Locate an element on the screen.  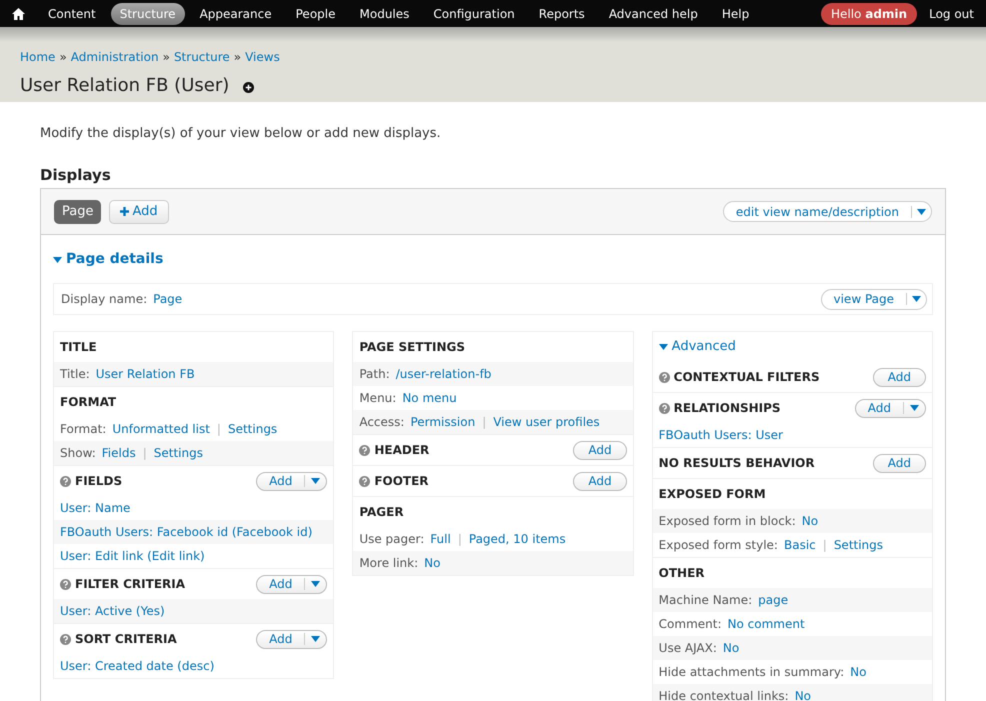
setting-link: User: Created date (desc) is located at coordinates (137, 666).